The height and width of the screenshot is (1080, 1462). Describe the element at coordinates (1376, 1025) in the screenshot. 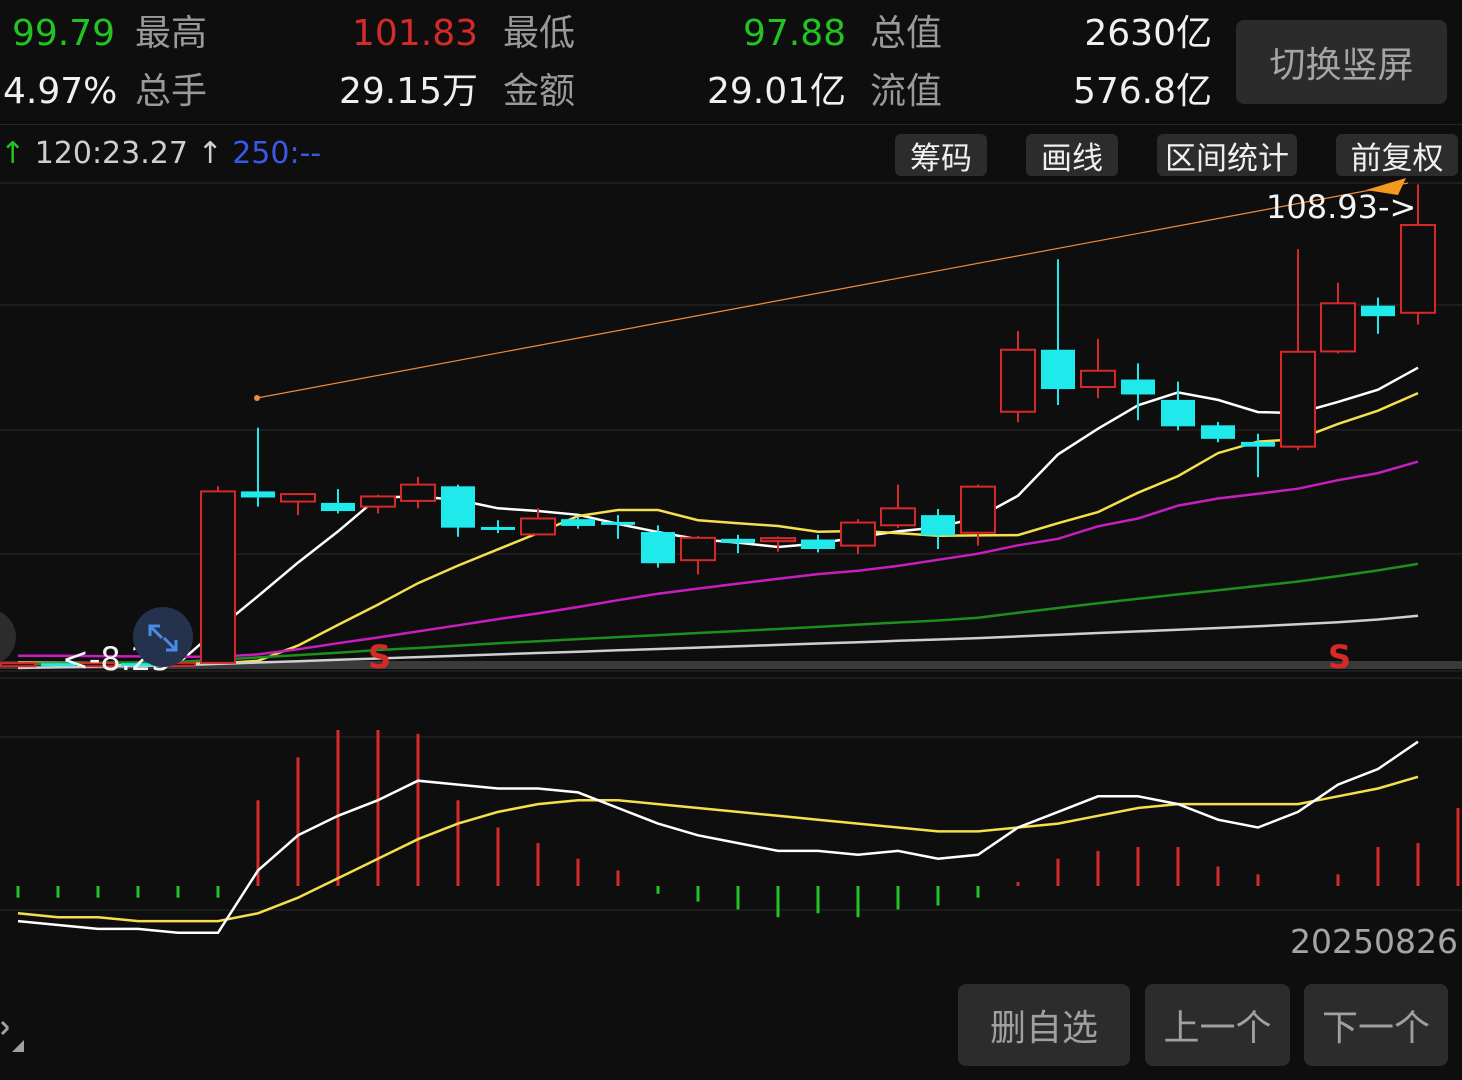

I see `next-button: 下一个` at that location.